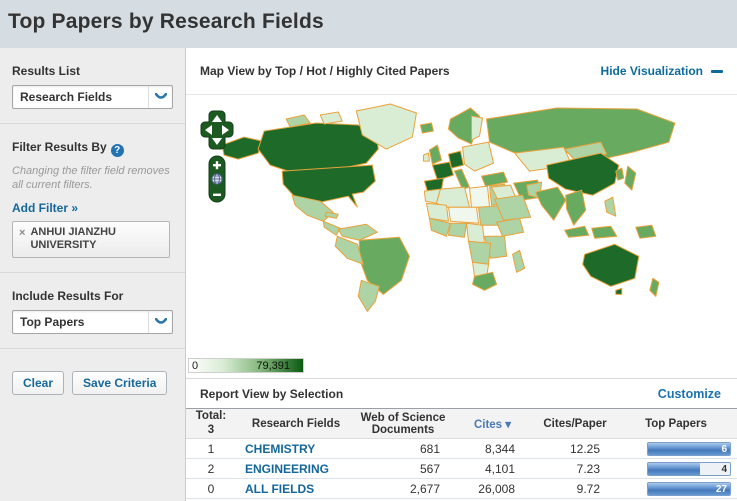 The width and height of the screenshot is (737, 501). Describe the element at coordinates (621, 270) in the screenshot. I see `oceania-region` at that location.